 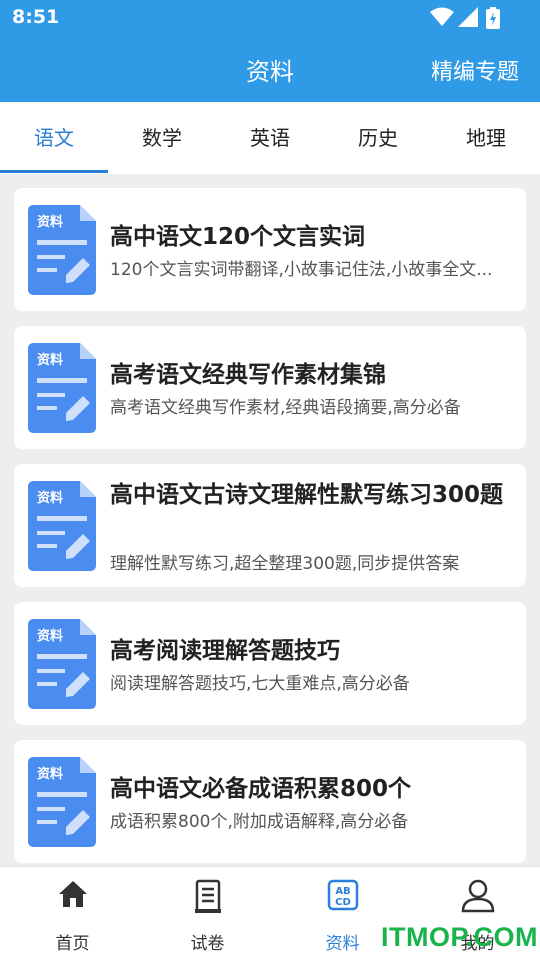 What do you see at coordinates (54, 171) in the screenshot?
I see `tab-indicator` at bounding box center [54, 171].